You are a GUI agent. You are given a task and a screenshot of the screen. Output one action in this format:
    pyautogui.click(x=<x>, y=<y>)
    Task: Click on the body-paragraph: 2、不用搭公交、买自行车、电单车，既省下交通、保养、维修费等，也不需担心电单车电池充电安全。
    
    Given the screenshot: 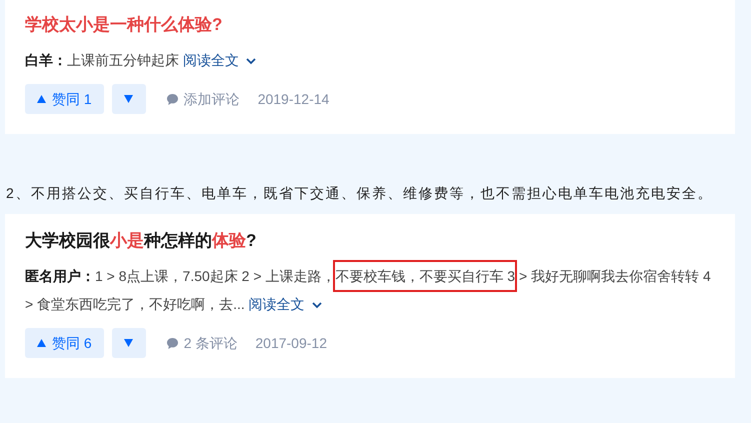 What is the action you would take?
    pyautogui.click(x=359, y=193)
    